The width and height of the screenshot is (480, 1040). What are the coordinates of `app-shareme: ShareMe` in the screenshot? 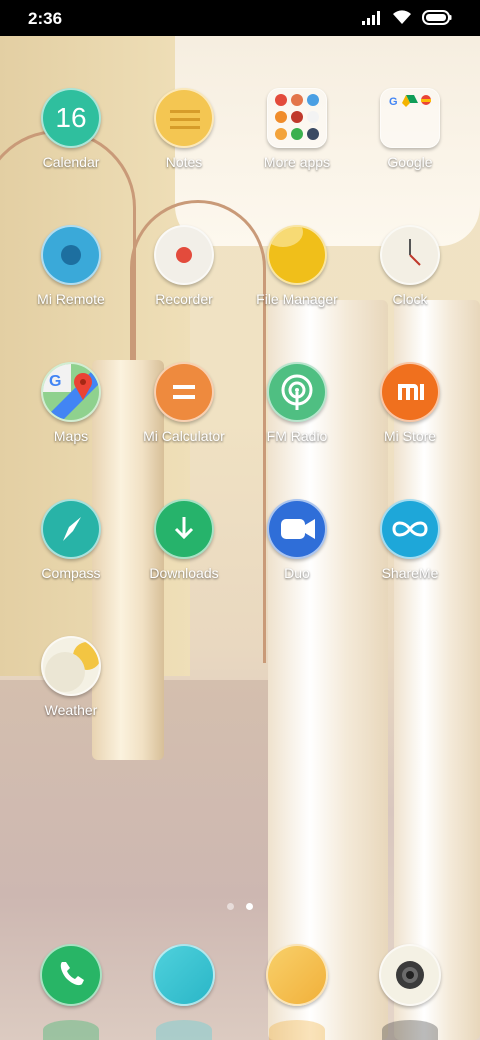 It's located at (410, 540).